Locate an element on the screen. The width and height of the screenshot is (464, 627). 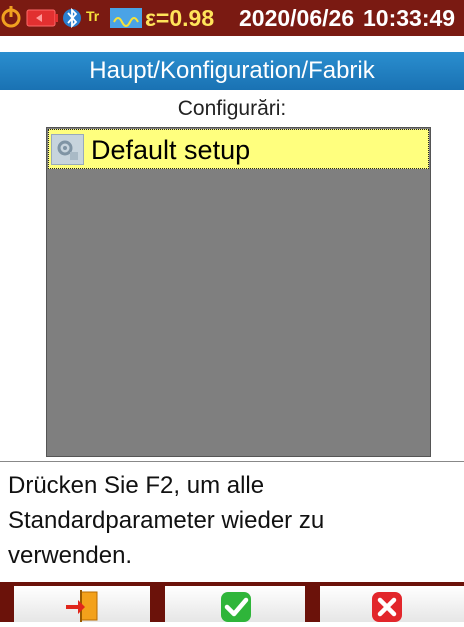
battery-icon is located at coordinates (42, 18).